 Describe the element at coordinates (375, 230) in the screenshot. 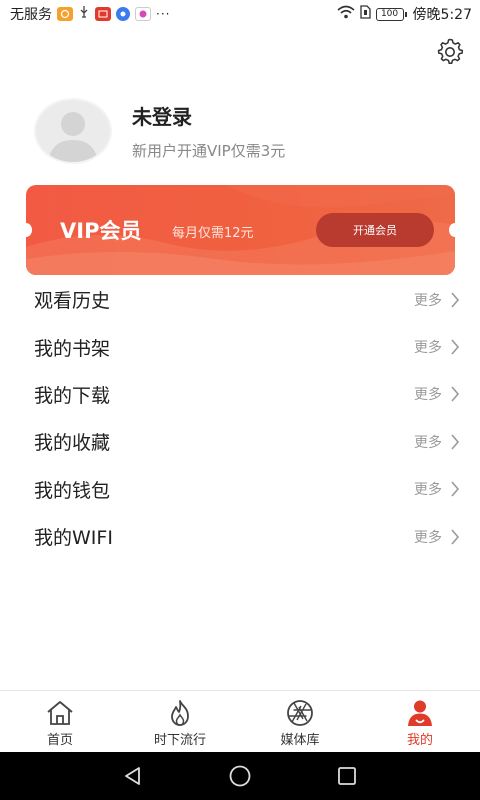

I see `open-vip-button: 开通会员` at that location.